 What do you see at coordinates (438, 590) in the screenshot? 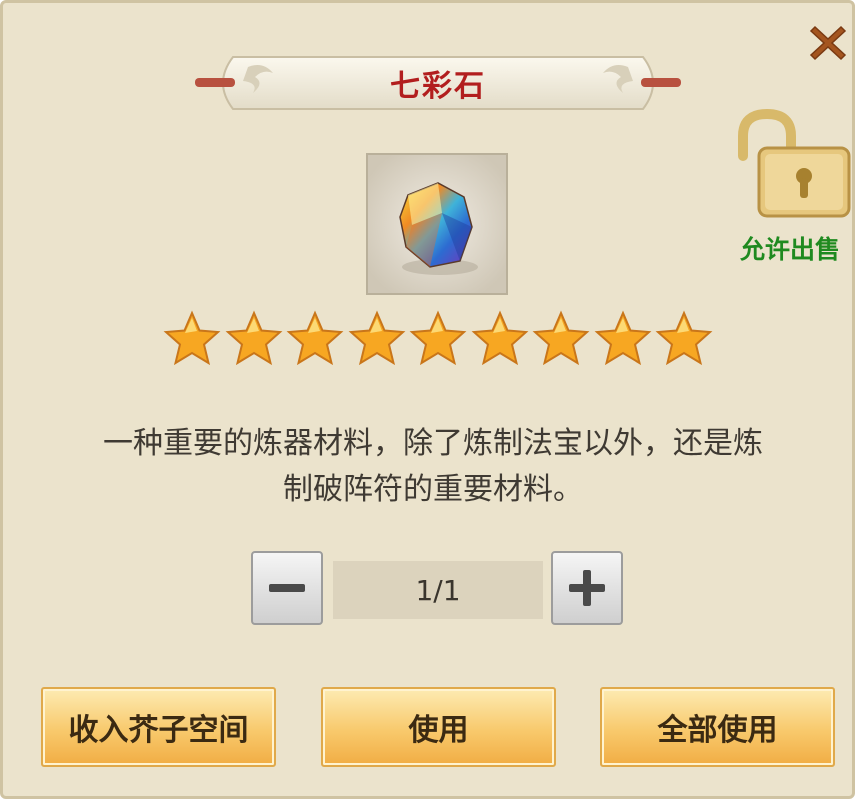
I see `quantity-value: 1/1` at bounding box center [438, 590].